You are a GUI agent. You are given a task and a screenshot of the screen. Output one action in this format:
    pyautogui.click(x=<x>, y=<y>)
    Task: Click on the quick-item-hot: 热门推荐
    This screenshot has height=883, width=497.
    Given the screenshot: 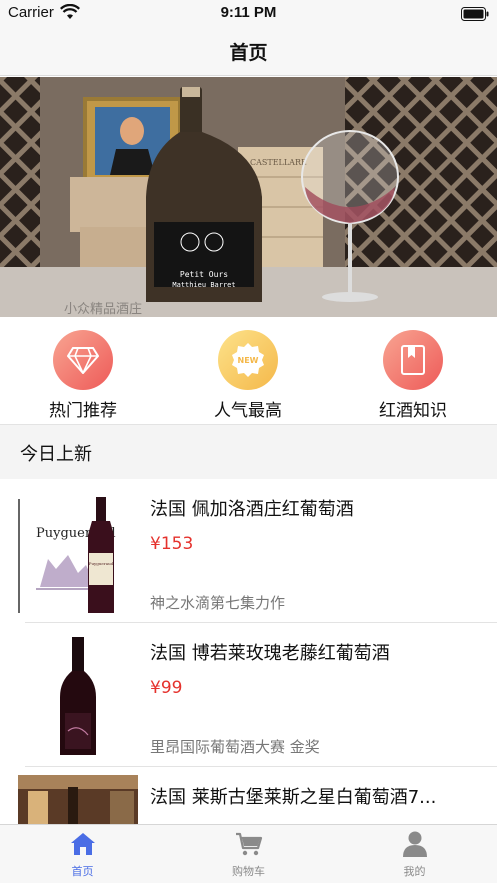 What is the action you would take?
    pyautogui.click(x=83, y=375)
    